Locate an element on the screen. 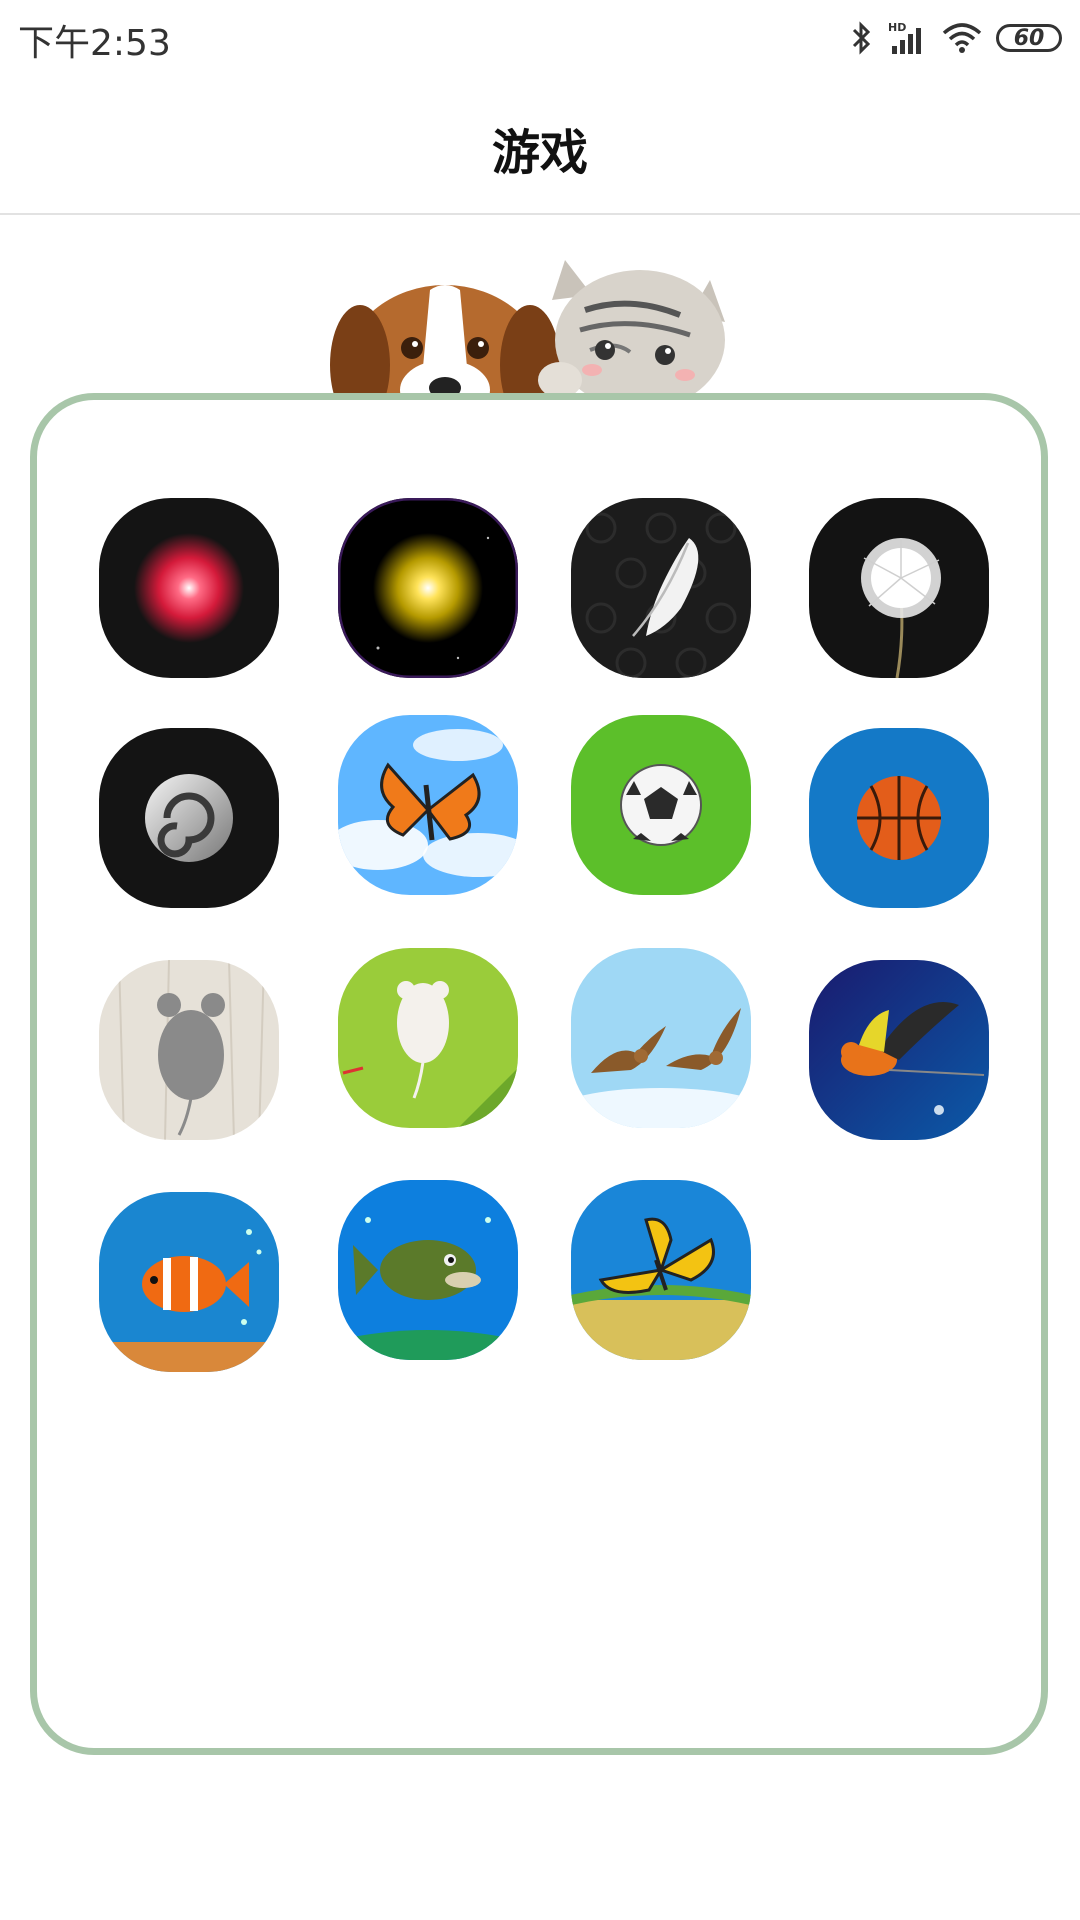 The width and height of the screenshot is (1080, 1920). bluetooth-icon is located at coordinates (861, 38).